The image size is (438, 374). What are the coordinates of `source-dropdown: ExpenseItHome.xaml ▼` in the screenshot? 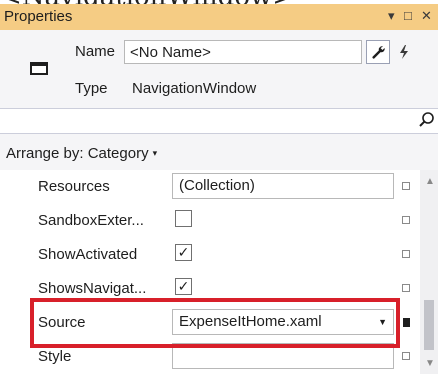 It's located at (283, 322).